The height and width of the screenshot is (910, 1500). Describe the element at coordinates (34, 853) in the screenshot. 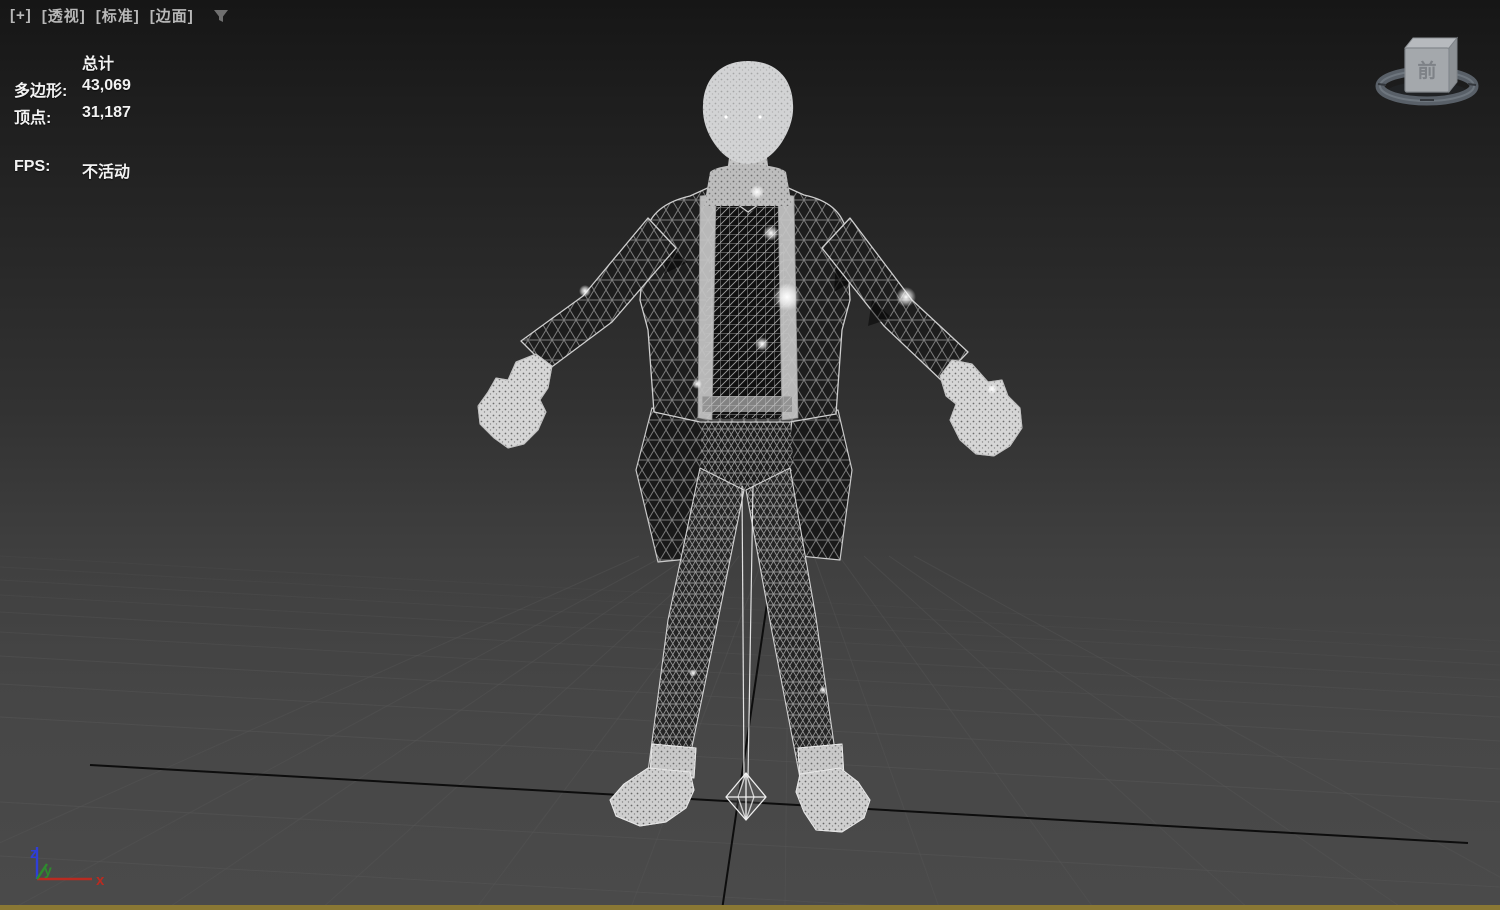

I see `z-axis-label: z` at that location.